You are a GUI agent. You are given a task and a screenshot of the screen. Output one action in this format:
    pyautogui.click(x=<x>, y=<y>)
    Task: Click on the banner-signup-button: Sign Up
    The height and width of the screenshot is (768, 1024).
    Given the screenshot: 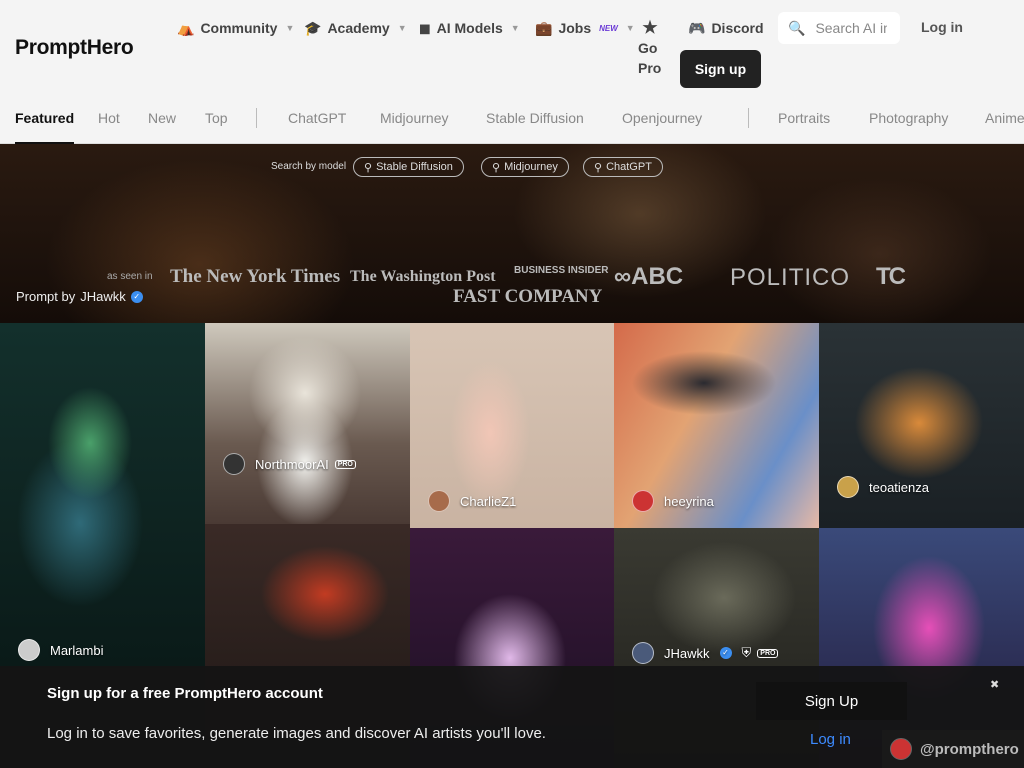 What is the action you would take?
    pyautogui.click(x=831, y=701)
    